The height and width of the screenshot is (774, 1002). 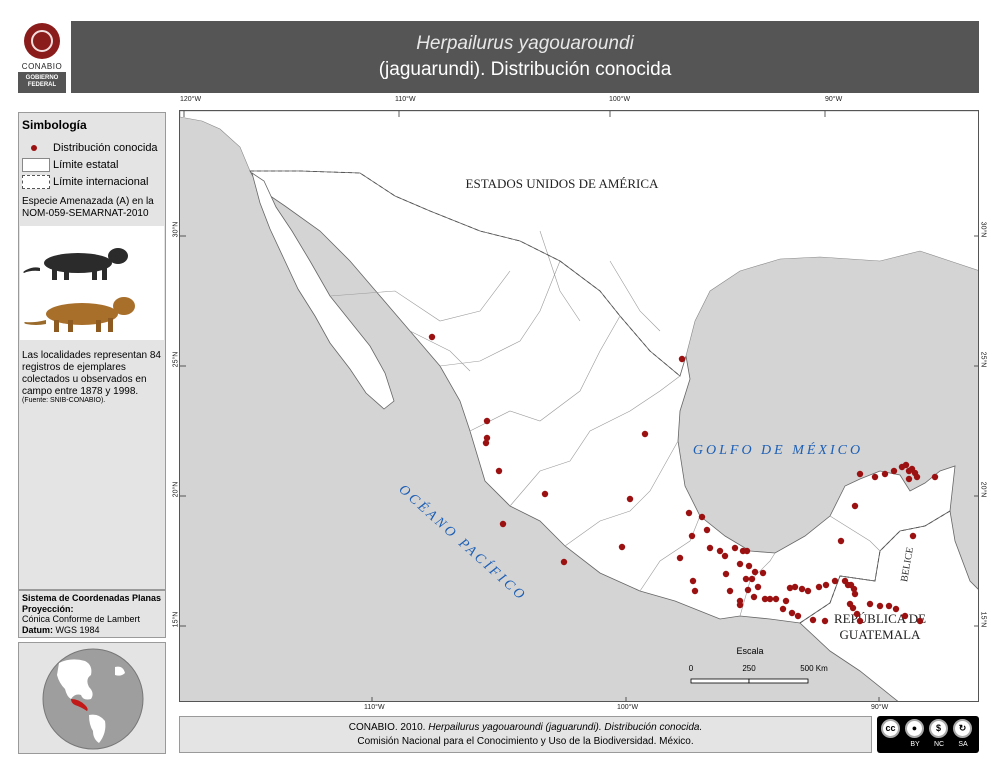 What do you see at coordinates (37, 629) in the screenshot?
I see `datum-label: Datum:` at bounding box center [37, 629].